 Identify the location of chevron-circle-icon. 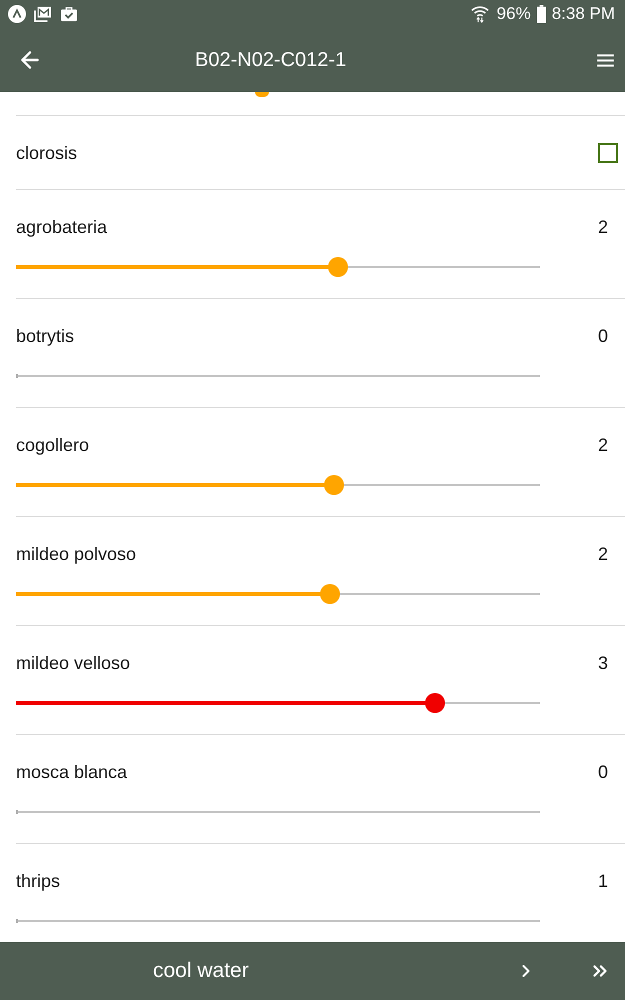
(17, 14).